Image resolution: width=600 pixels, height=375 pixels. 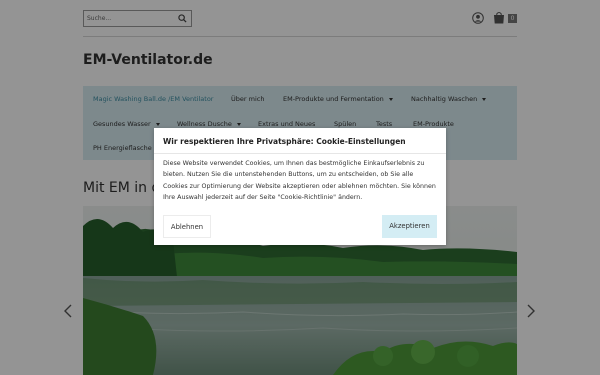 What do you see at coordinates (409, 226) in the screenshot?
I see `accept-cookies-button: Akzeptieren` at bounding box center [409, 226].